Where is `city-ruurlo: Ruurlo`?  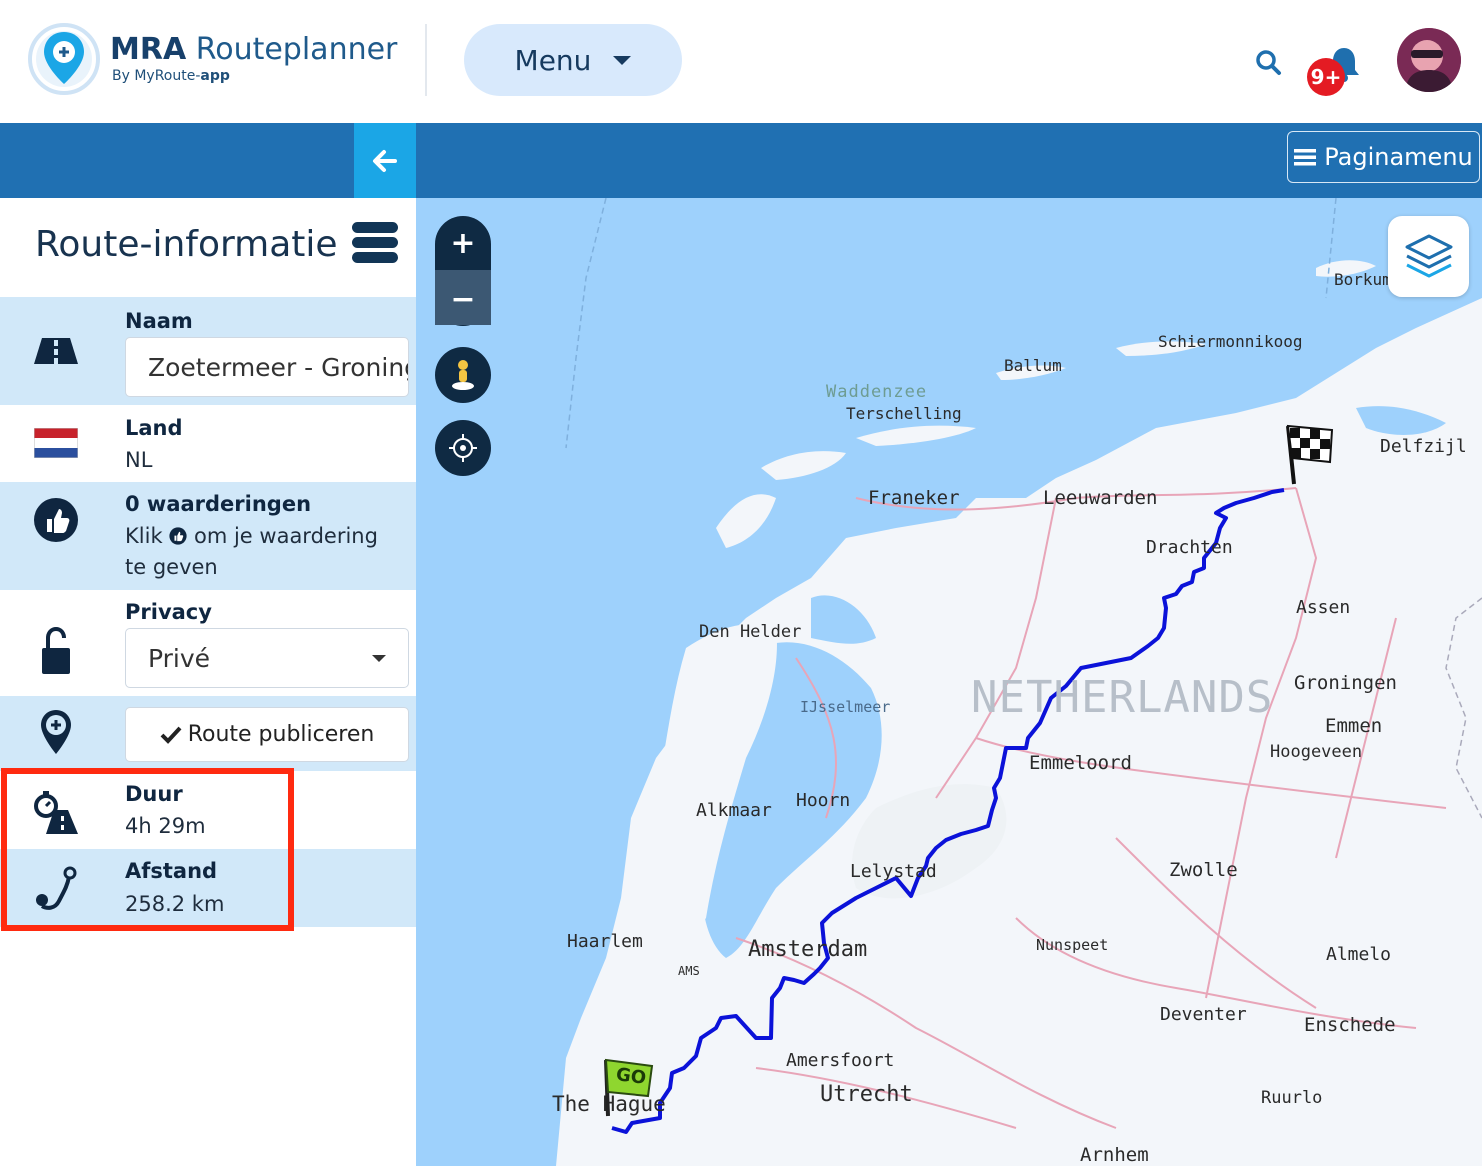 city-ruurlo: Ruurlo is located at coordinates (1292, 1098).